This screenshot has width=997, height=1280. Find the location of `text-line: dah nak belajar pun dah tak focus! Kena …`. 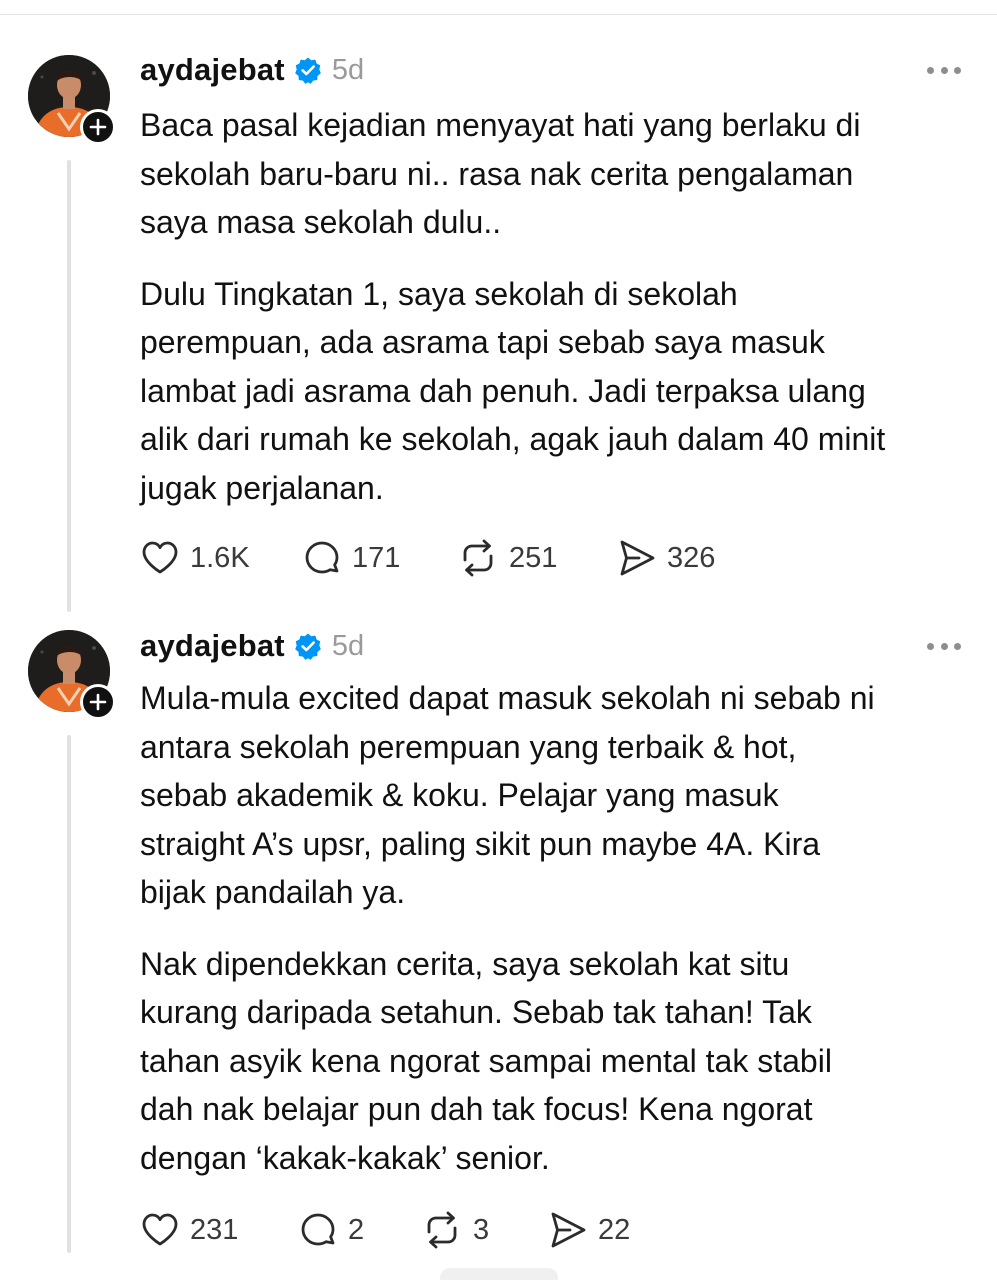

text-line: dah nak belajar pun dah tak focus! Kena … is located at coordinates (476, 1109).